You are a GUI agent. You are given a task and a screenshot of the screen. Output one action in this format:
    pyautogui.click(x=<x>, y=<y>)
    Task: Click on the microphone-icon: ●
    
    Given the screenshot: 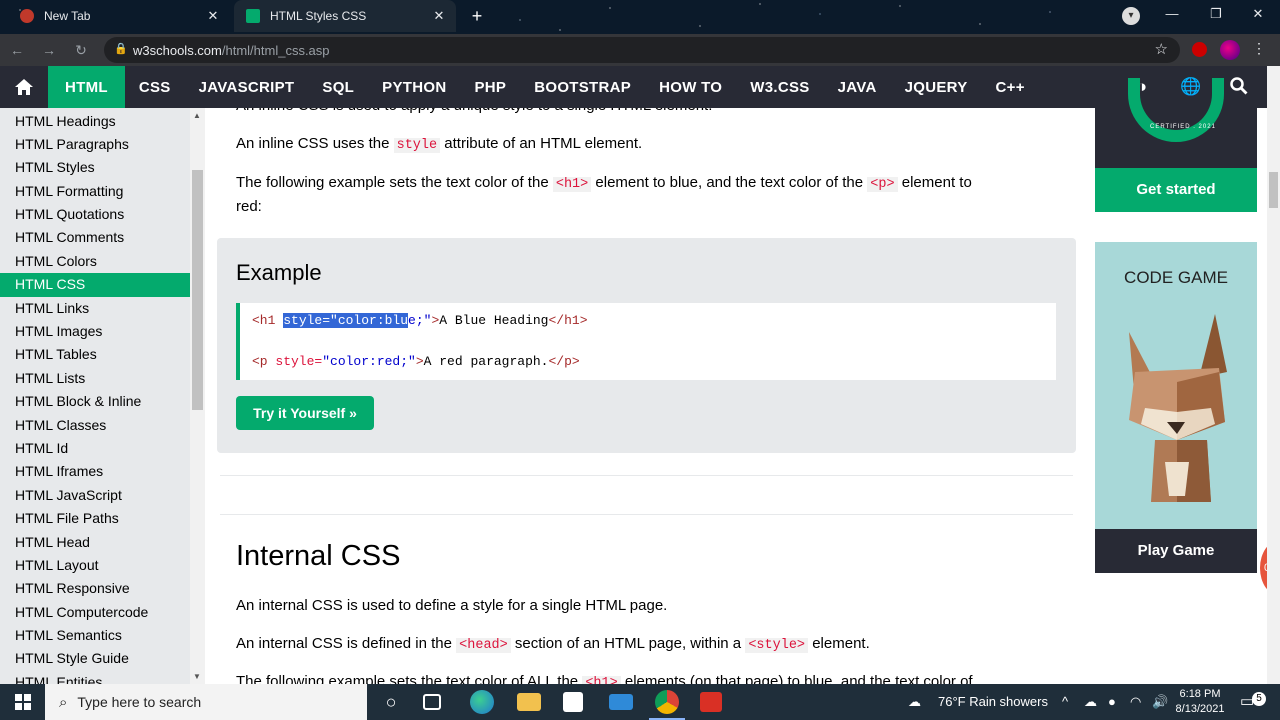 What is the action you would take?
    pyautogui.click(x=1112, y=702)
    